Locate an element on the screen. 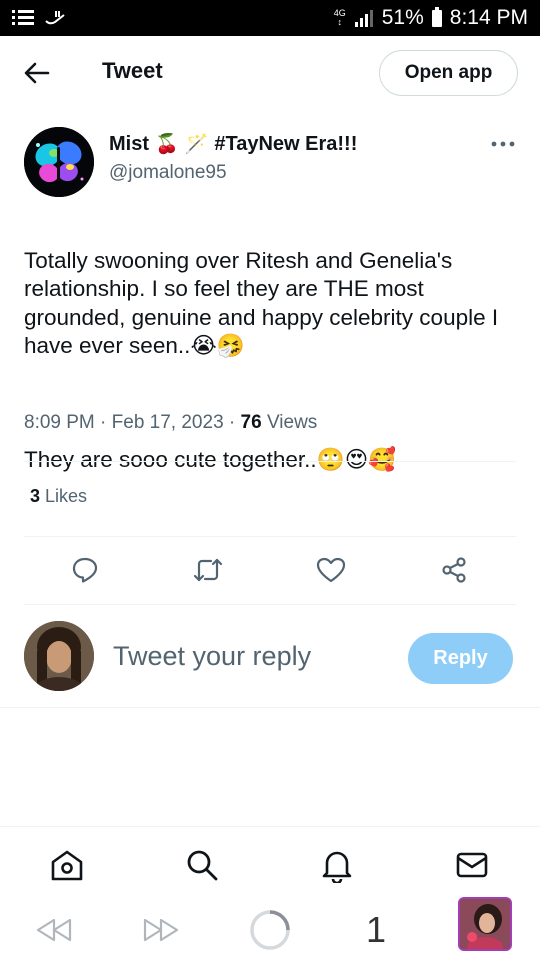 The width and height of the screenshot is (540, 960). status-bar: 4G ↕ 51% 8:14 PM is located at coordinates (270, 18).